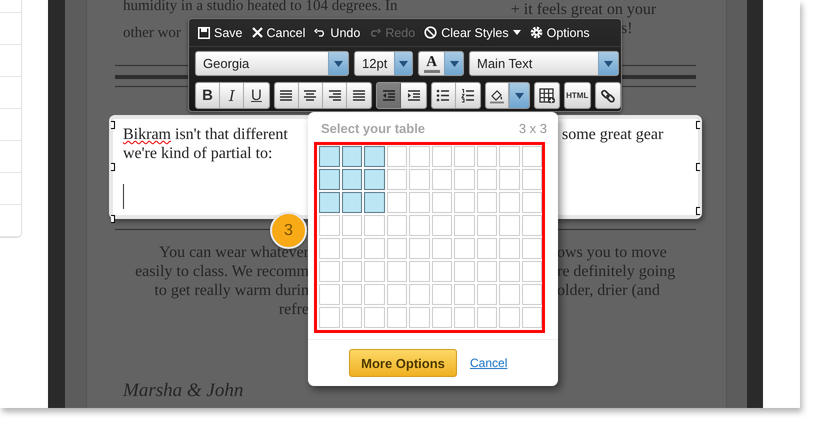 This screenshot has height=422, width=815. I want to click on article-text: to get really warm durin, so click(231, 290).